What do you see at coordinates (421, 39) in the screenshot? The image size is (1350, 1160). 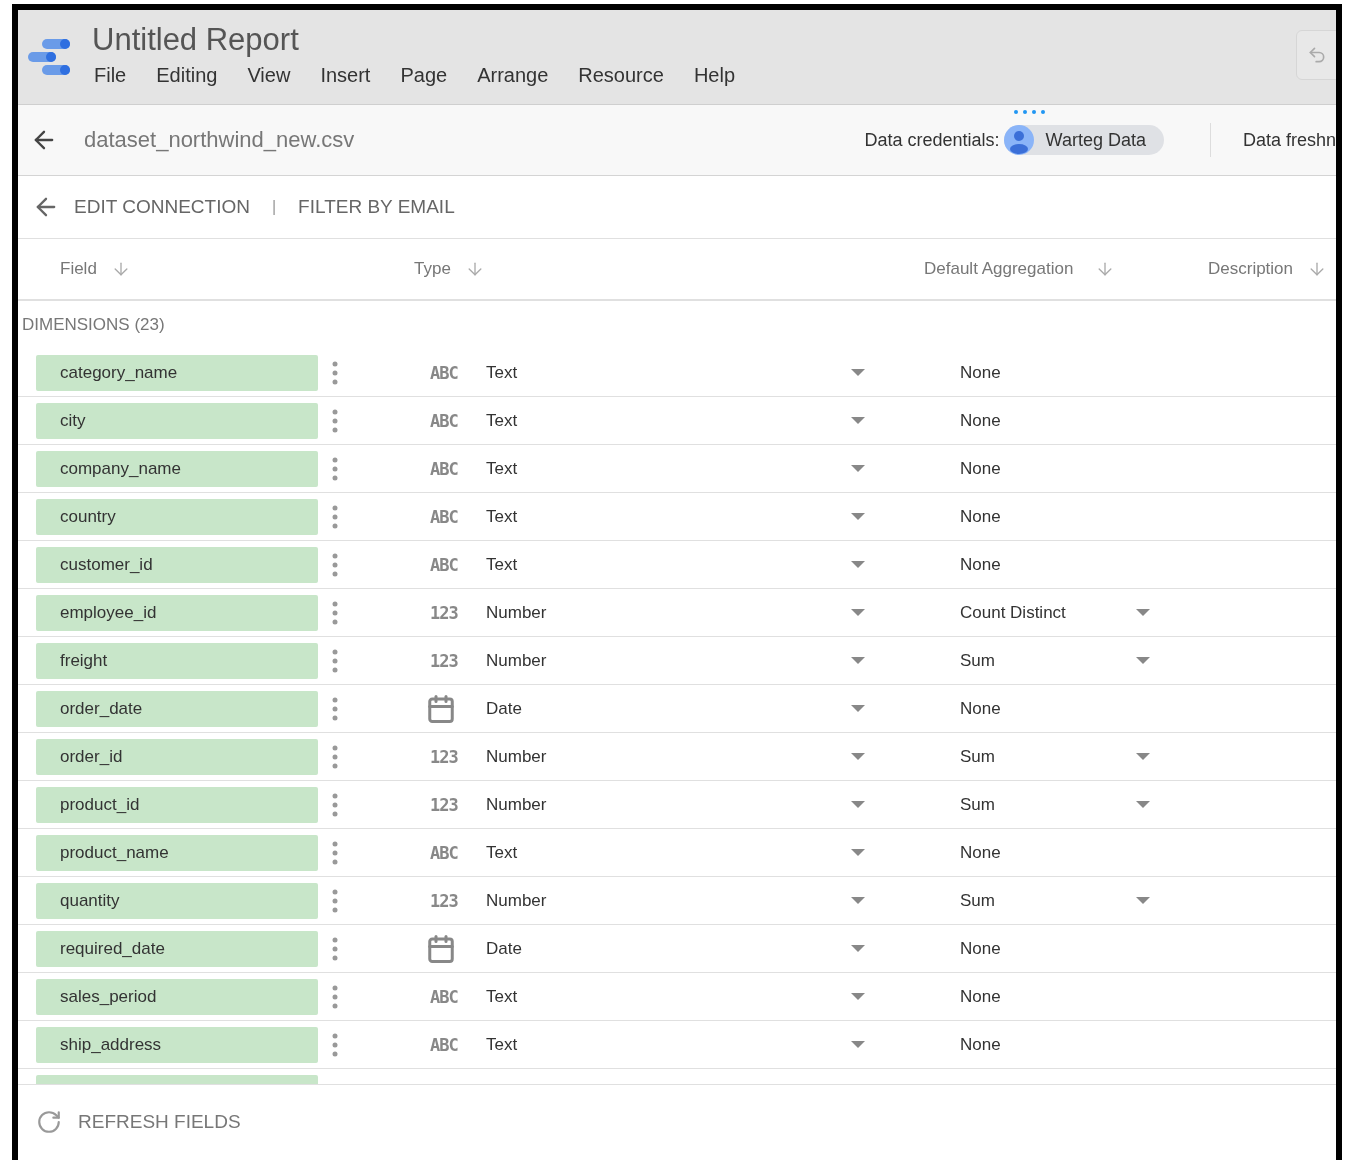 I see `report-title: Untitled Report` at bounding box center [421, 39].